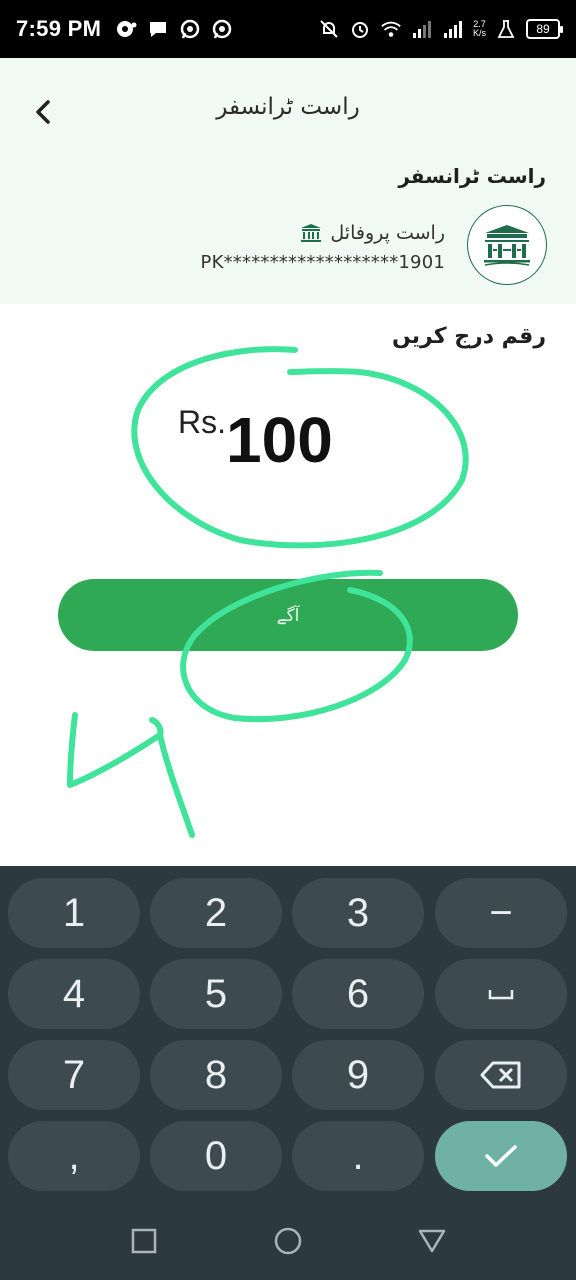  What do you see at coordinates (288, 29) in the screenshot?
I see `status-bar: 7:59 PM 2.7 K/s 89` at bounding box center [288, 29].